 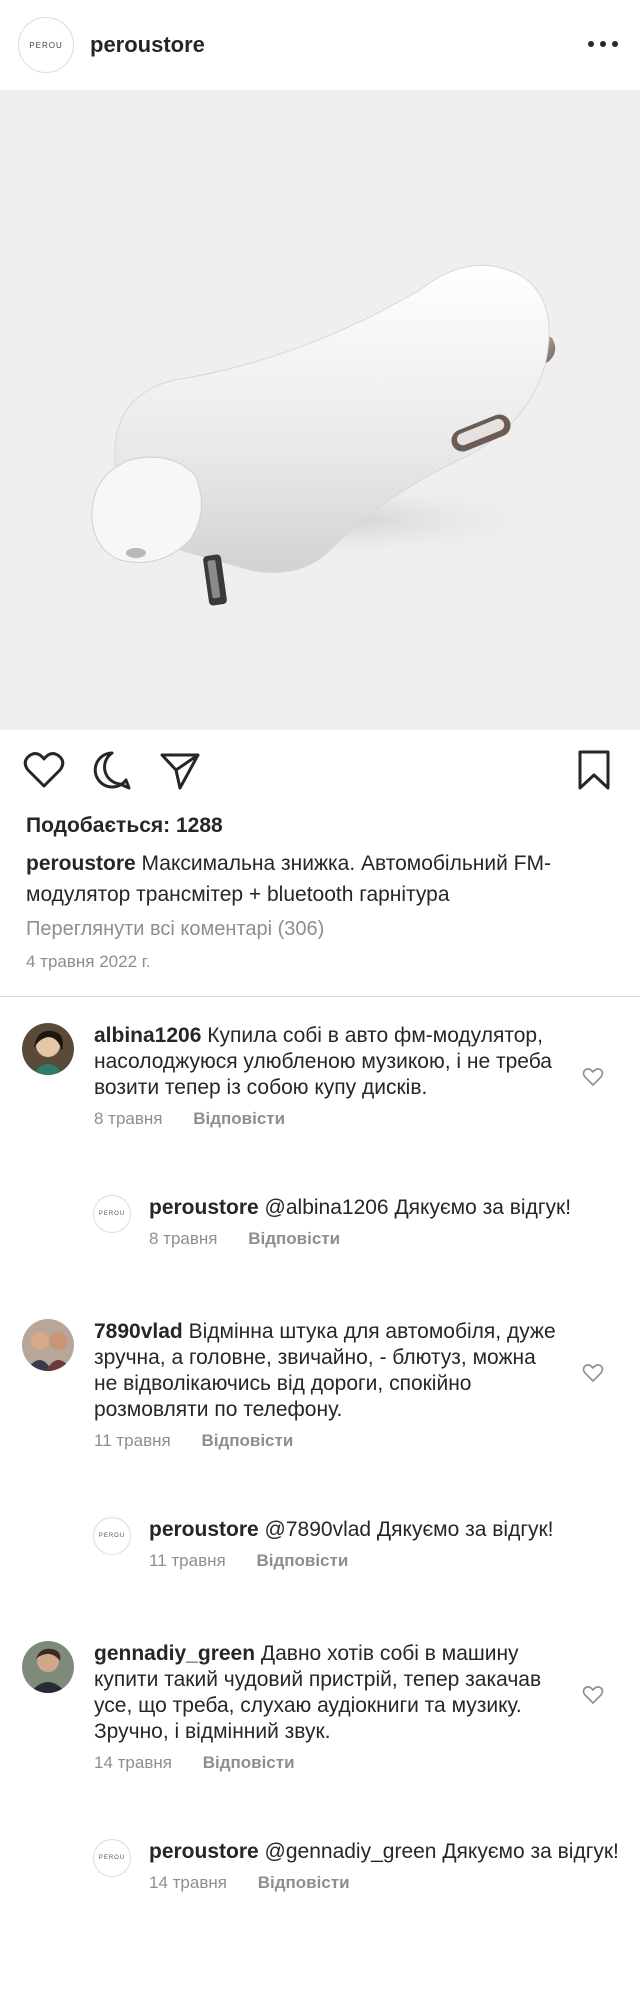 I want to click on send-icon, so click(x=180, y=770).